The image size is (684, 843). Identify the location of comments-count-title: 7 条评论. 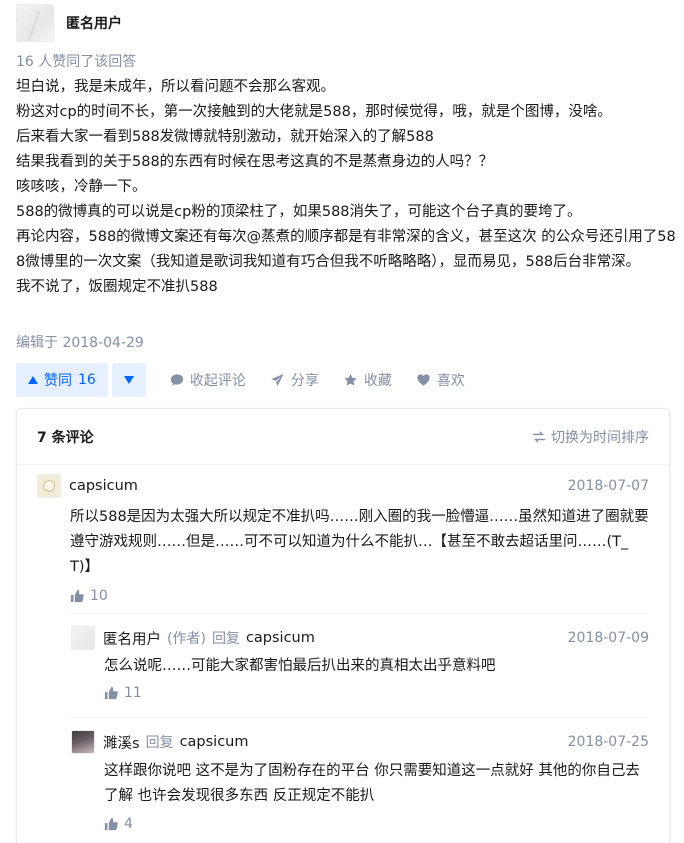
(65, 437).